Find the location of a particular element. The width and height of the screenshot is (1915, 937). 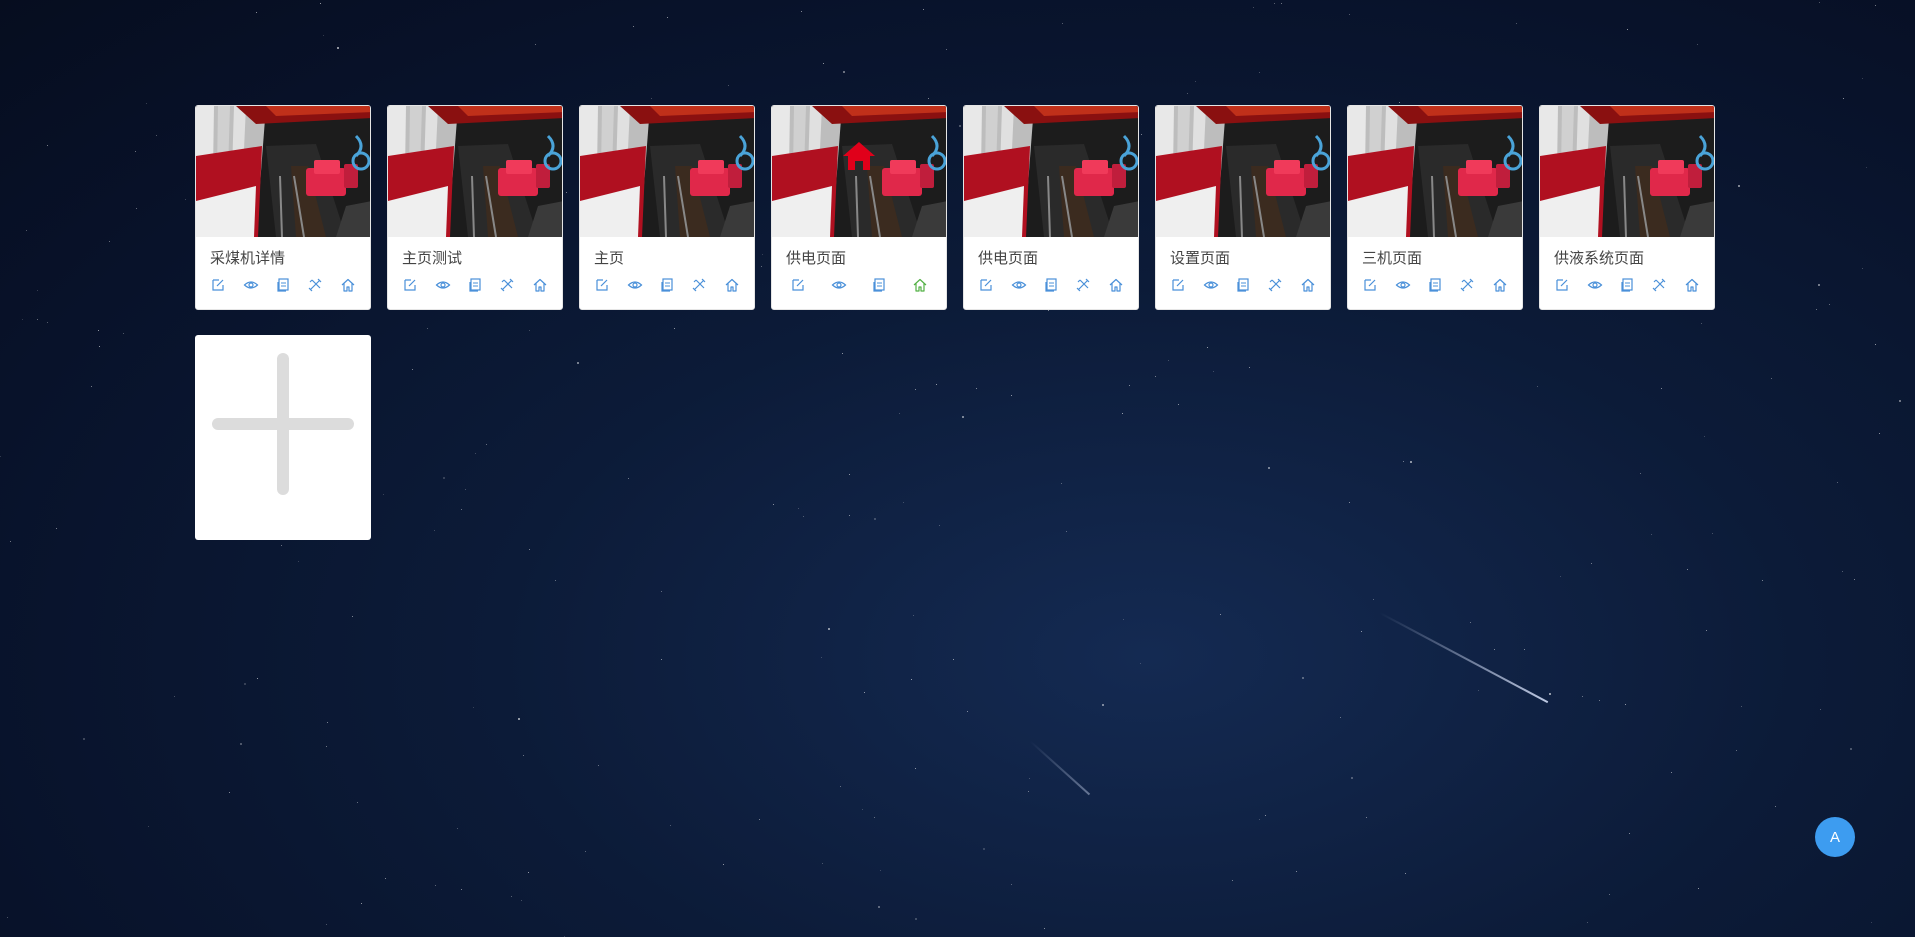

page-card: 主页测试 is located at coordinates (475, 207).